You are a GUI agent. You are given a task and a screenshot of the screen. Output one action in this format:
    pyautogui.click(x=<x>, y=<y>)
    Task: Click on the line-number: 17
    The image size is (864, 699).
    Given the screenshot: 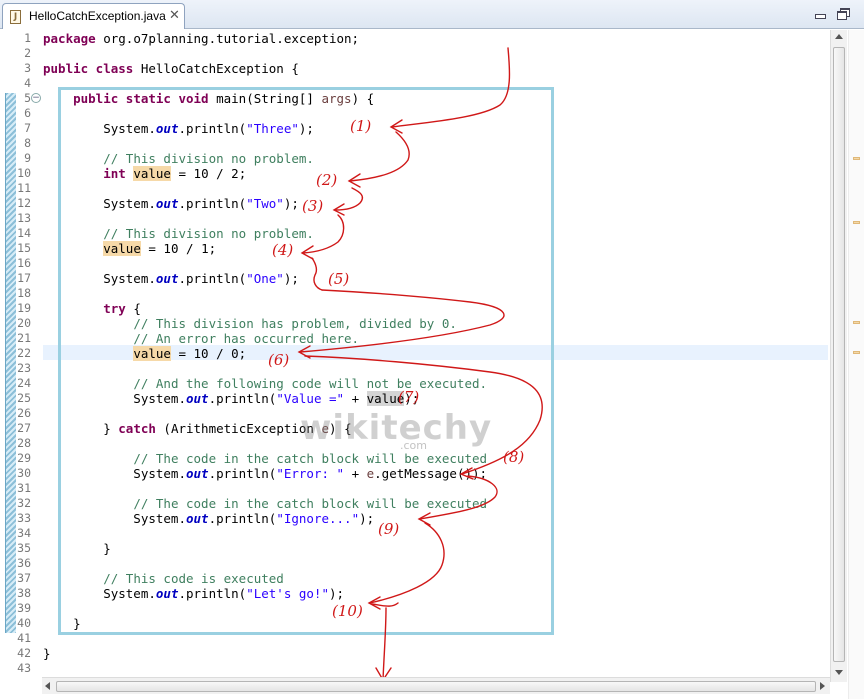 What is the action you would take?
    pyautogui.click(x=24, y=278)
    